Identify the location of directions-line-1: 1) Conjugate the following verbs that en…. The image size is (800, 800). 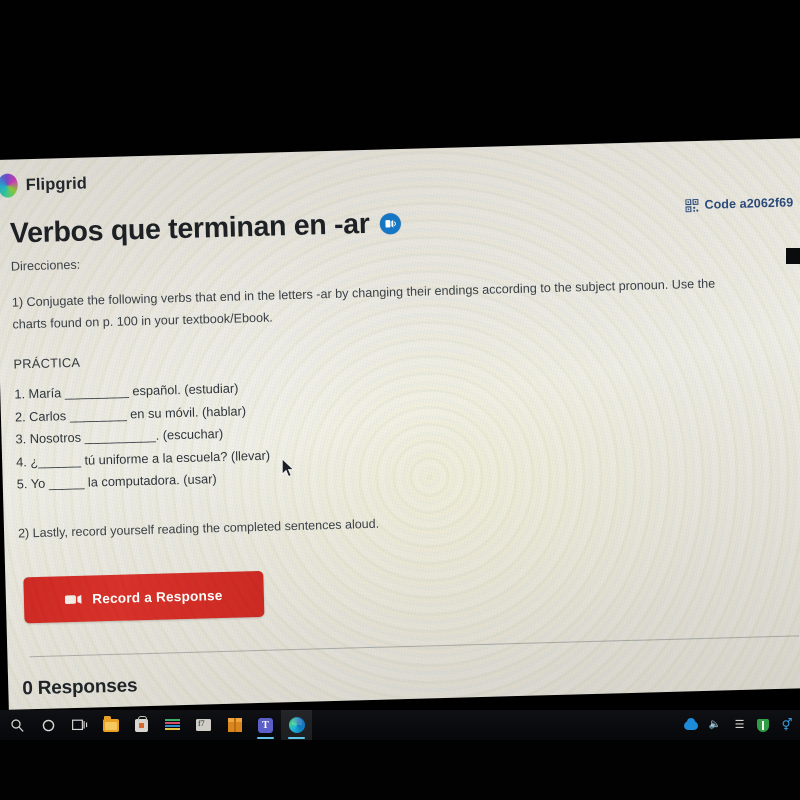
(363, 293).